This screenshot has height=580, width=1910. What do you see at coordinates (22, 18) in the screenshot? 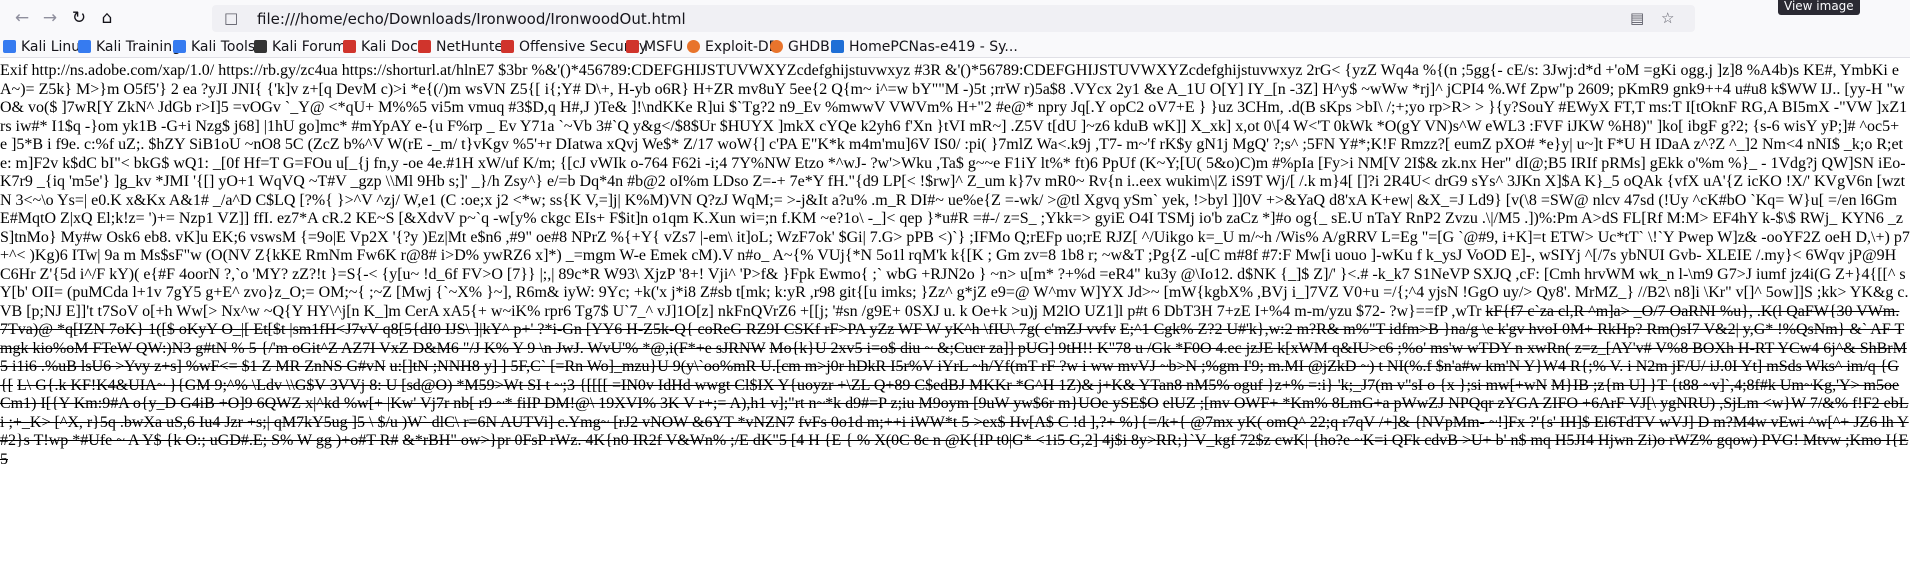
I see `back-arrow-icon: ←` at bounding box center [22, 18].